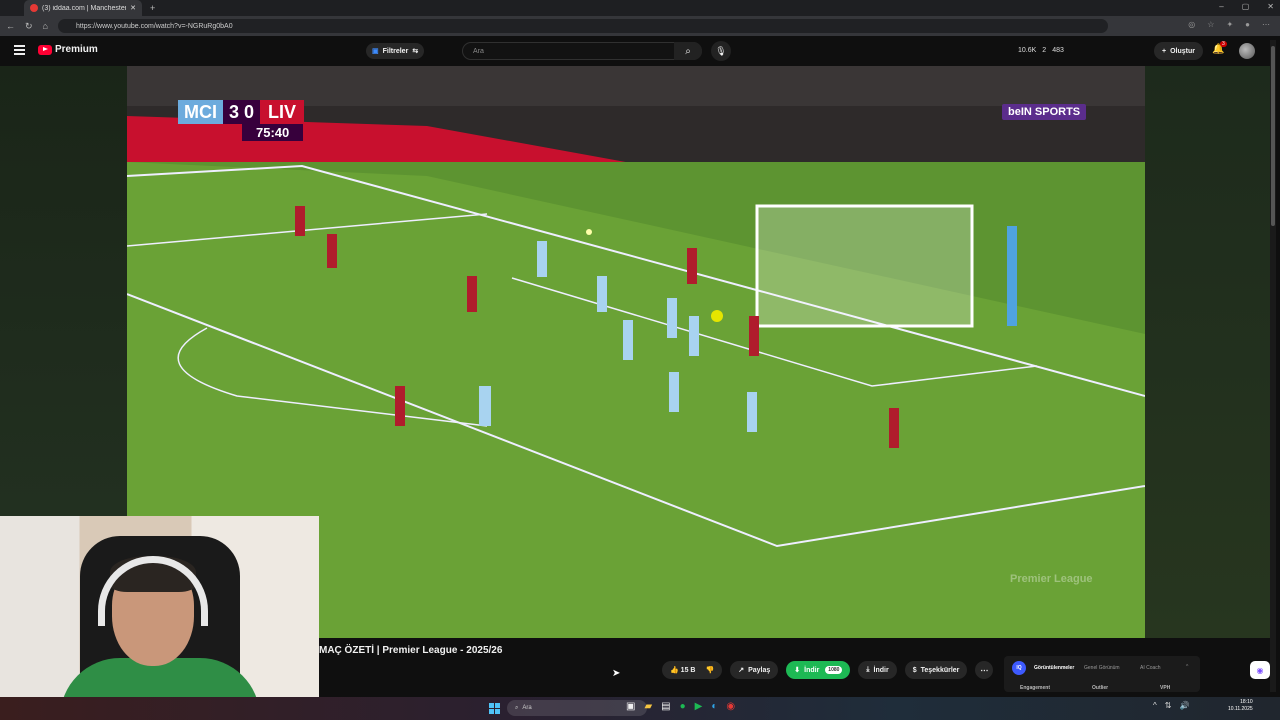 The height and width of the screenshot is (720, 1280). What do you see at coordinates (1247, 24) in the screenshot?
I see `profile-icon: ●` at bounding box center [1247, 24].